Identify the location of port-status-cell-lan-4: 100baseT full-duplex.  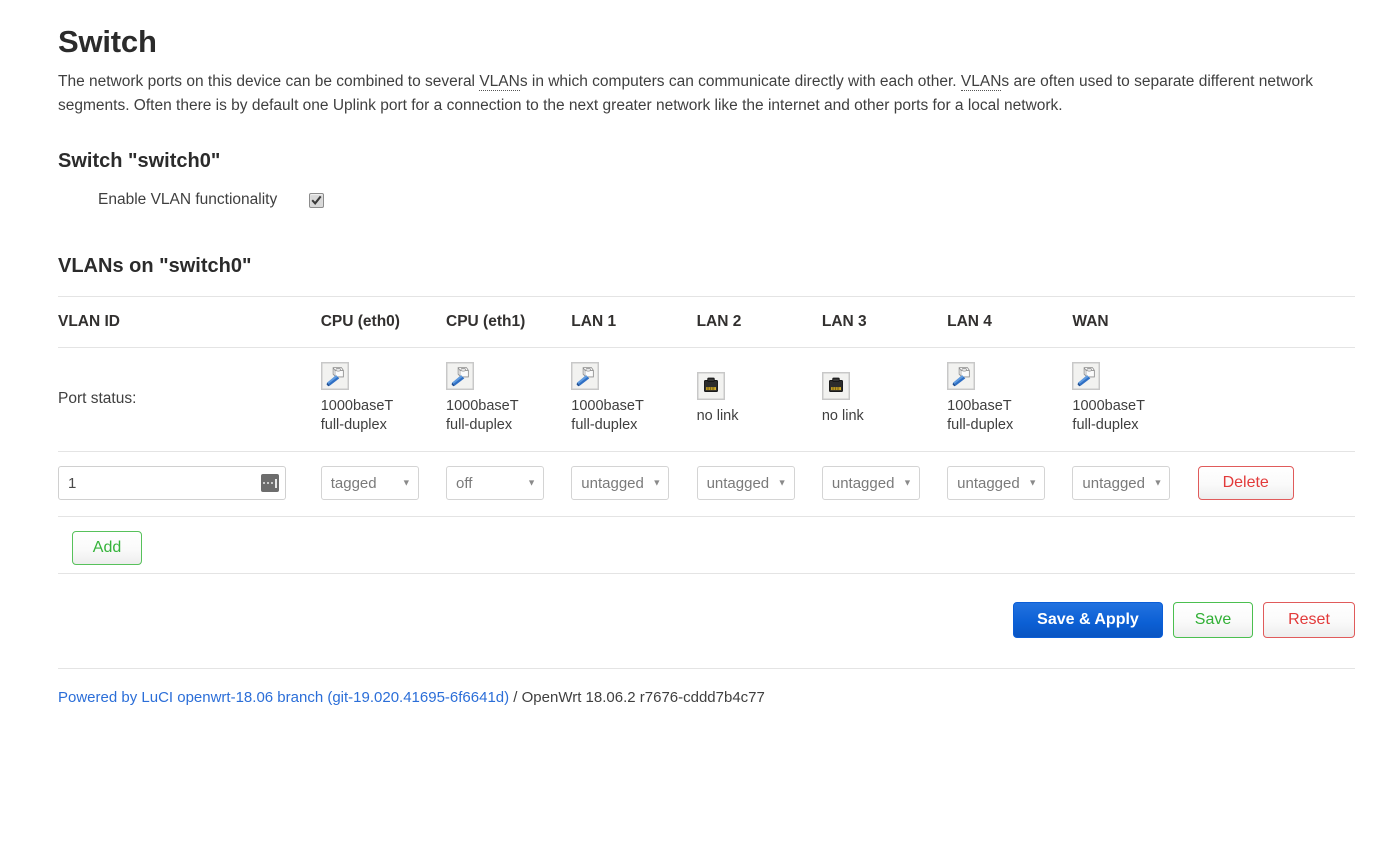
(1010, 399).